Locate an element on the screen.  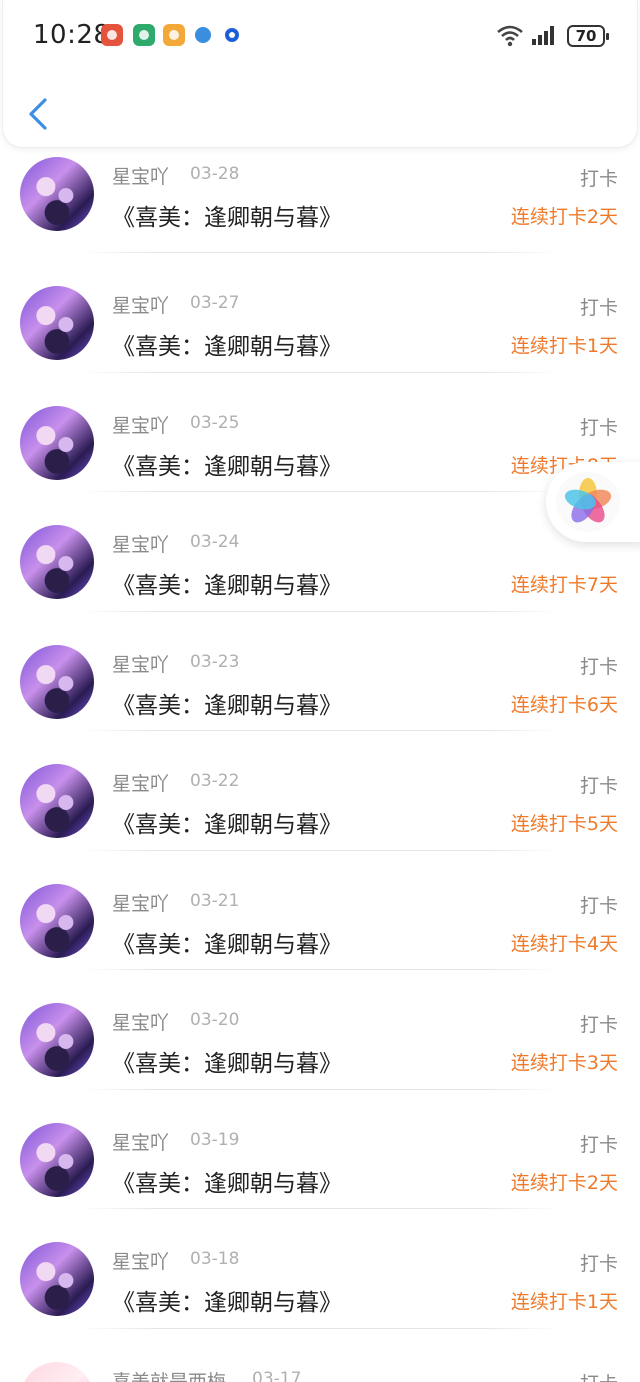
shield-app-icon is located at coordinates (144, 35).